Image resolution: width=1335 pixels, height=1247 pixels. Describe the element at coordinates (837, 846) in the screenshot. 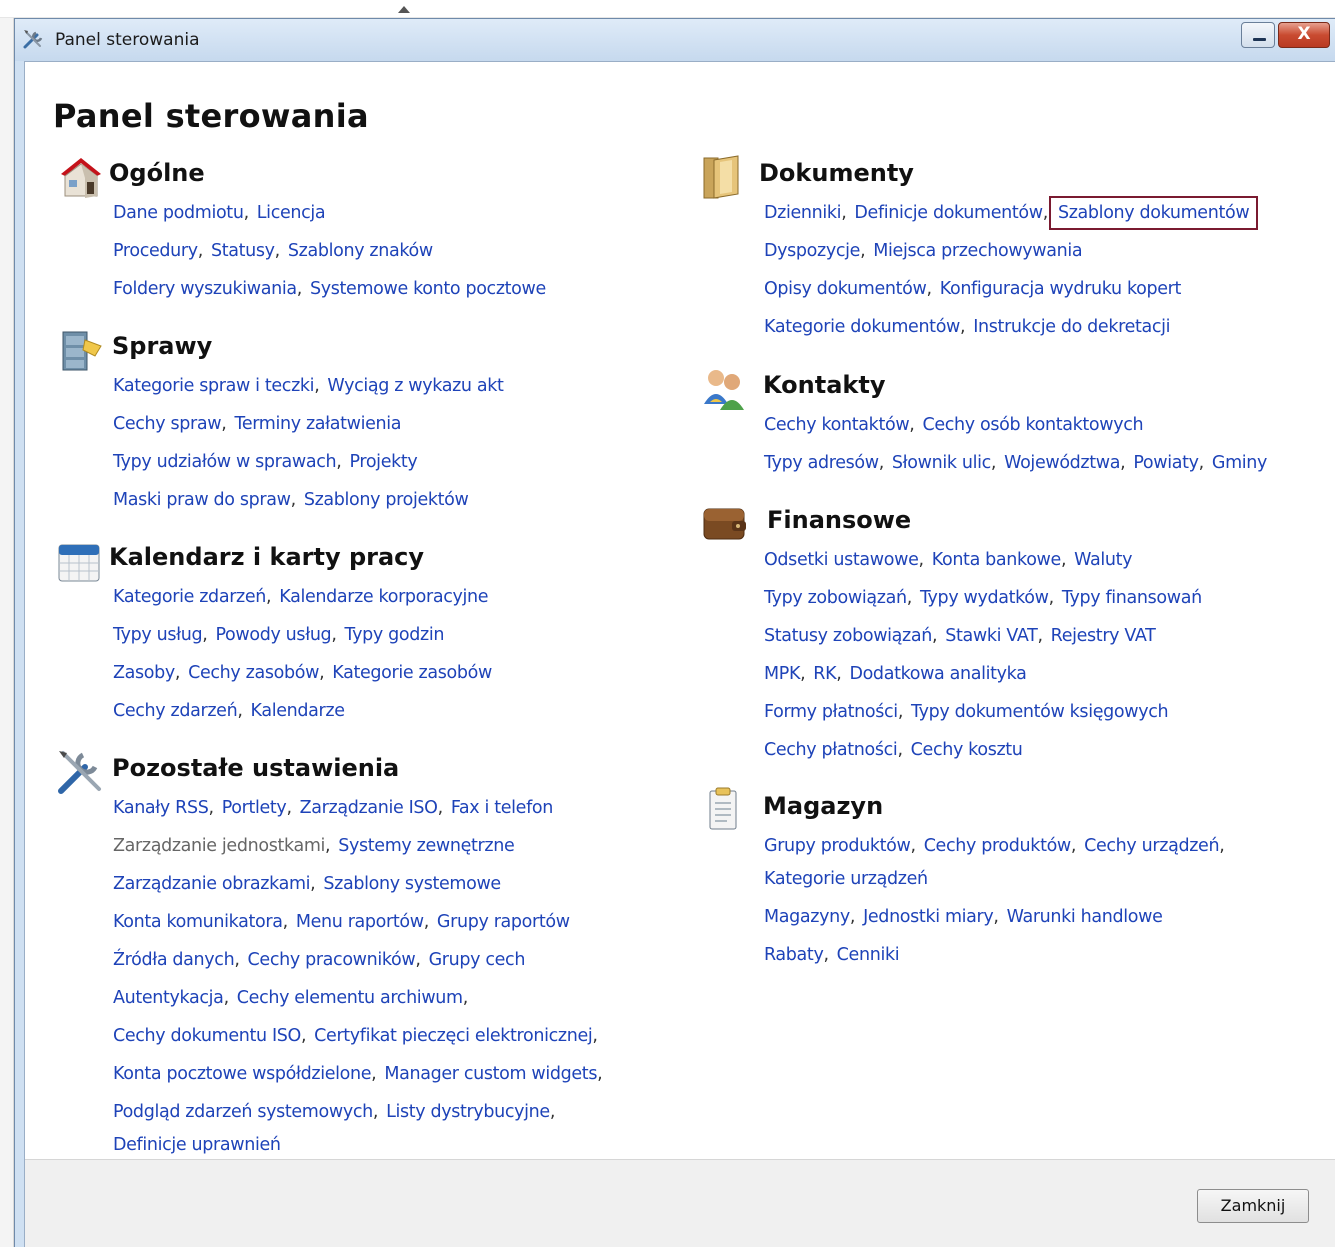

I see `link-grupy-produktow: Grupy produktów` at that location.